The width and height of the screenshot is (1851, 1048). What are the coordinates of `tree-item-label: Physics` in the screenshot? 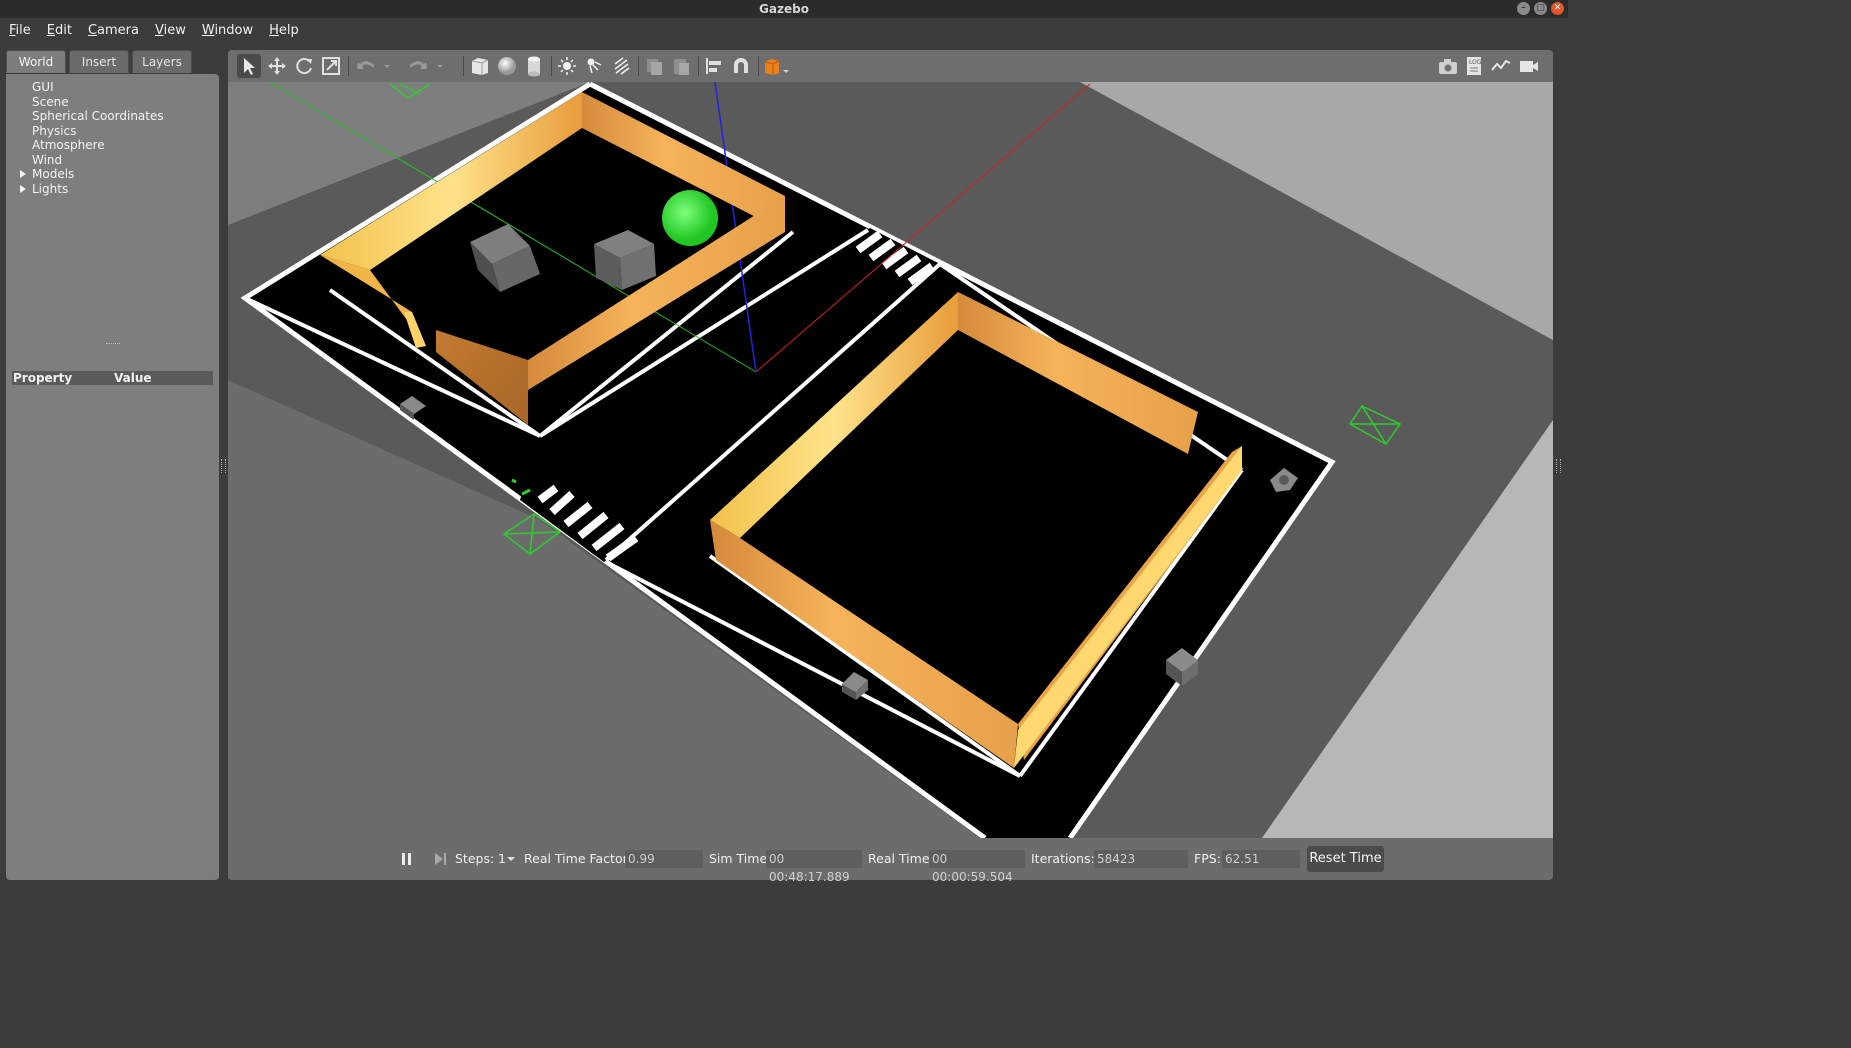 It's located at (54, 130).